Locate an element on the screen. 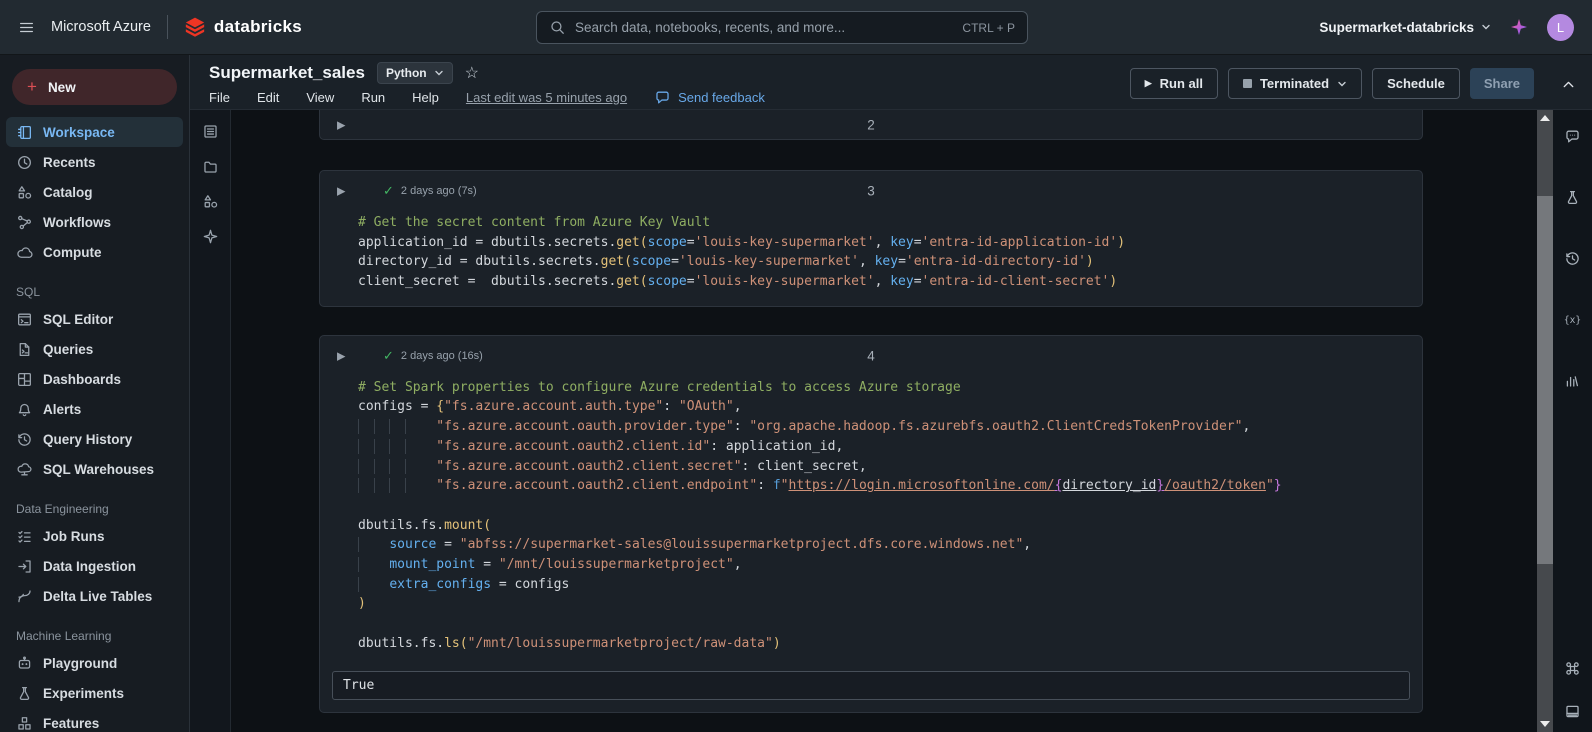  bottom-panel-icon is located at coordinates (1572, 711).